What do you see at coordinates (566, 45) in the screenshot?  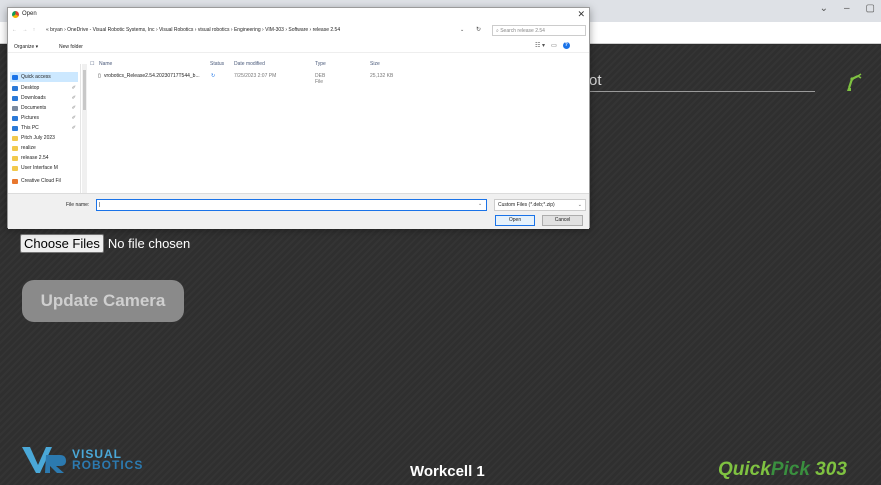 I see `help-icon: ?` at bounding box center [566, 45].